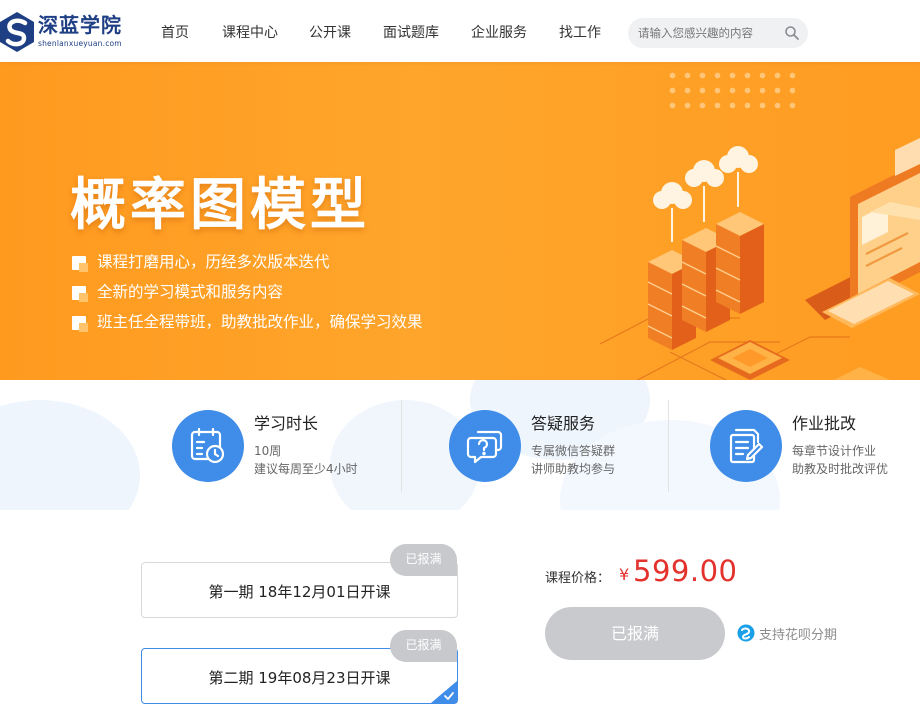  What do you see at coordinates (306, 469) in the screenshot?
I see `info-detail: 建议每周至少4小时` at bounding box center [306, 469].